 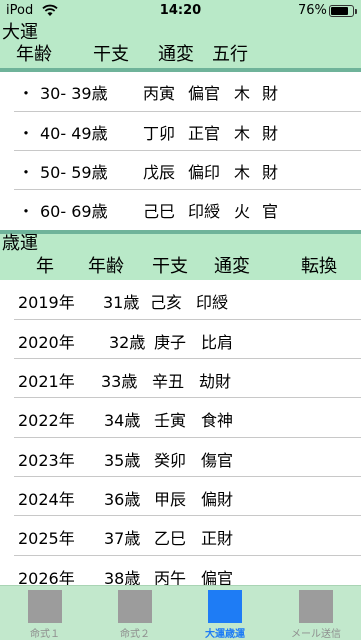 What do you see at coordinates (46, 420) in the screenshot?
I see `saiun-year: 2022年` at bounding box center [46, 420].